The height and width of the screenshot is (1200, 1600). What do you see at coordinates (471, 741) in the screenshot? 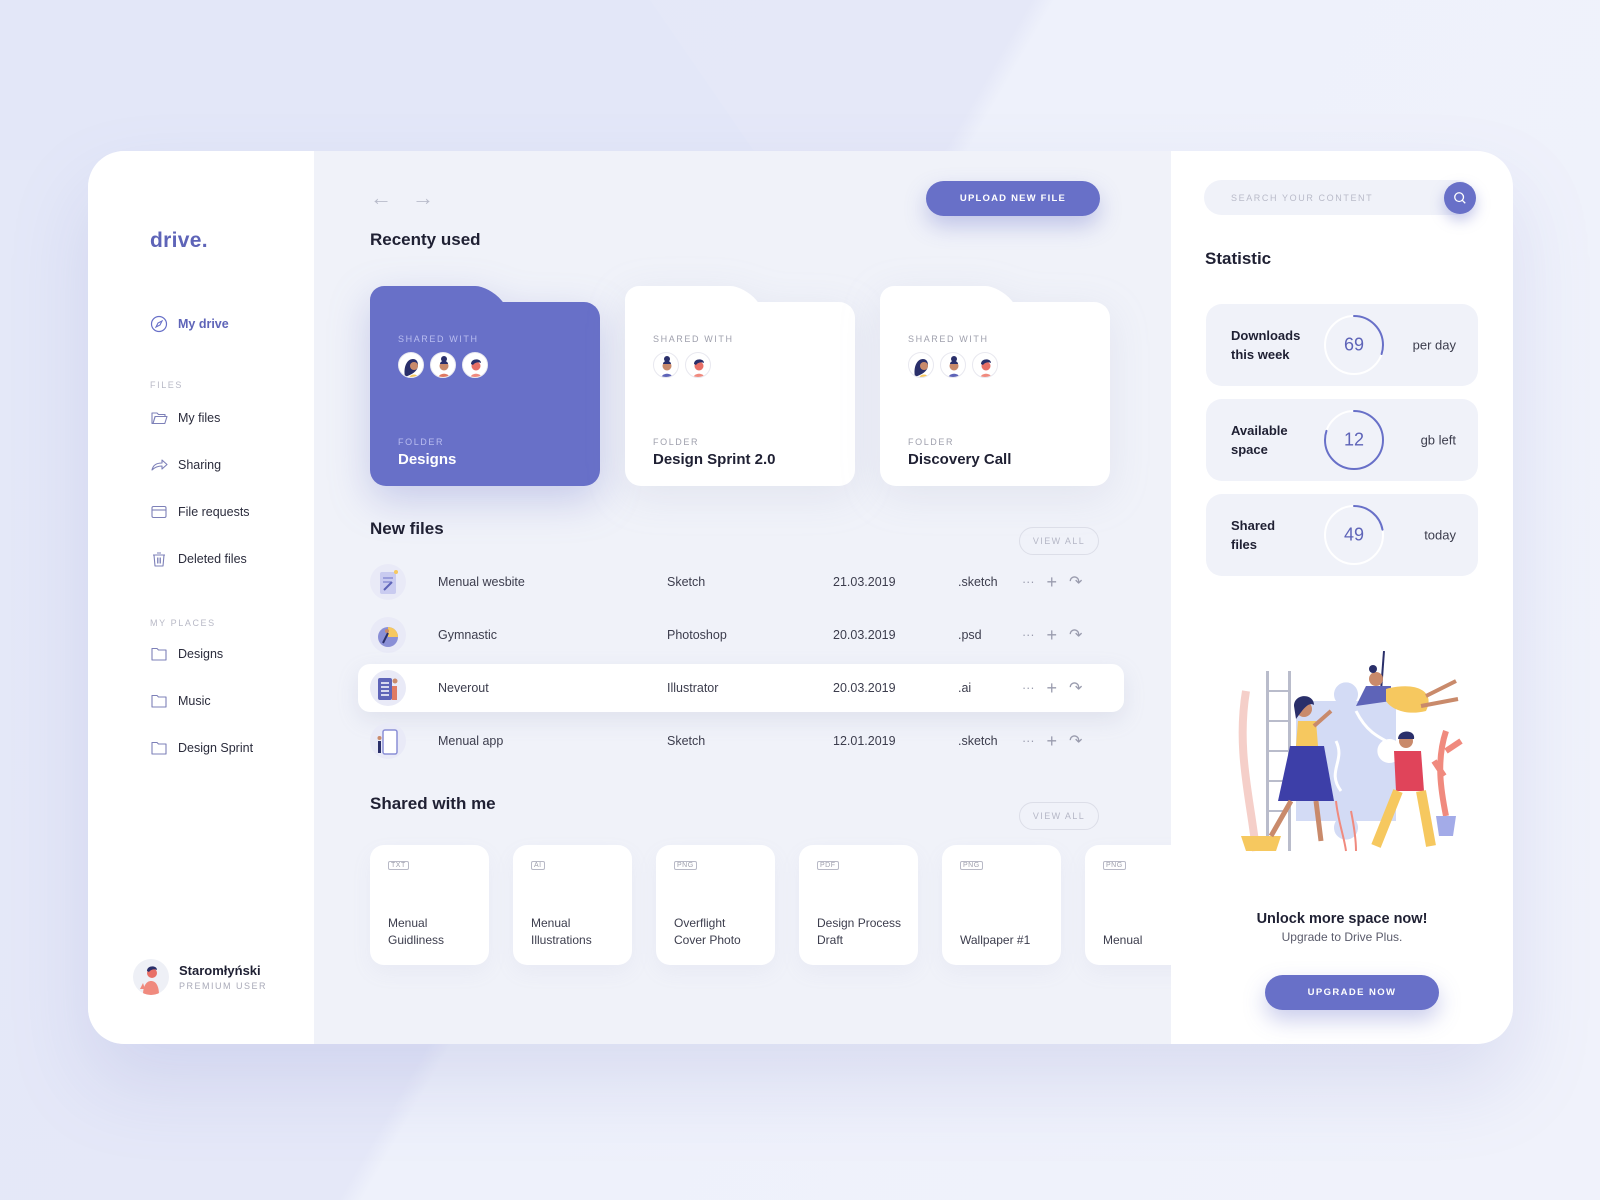
I see `file-name: Menual app` at bounding box center [471, 741].